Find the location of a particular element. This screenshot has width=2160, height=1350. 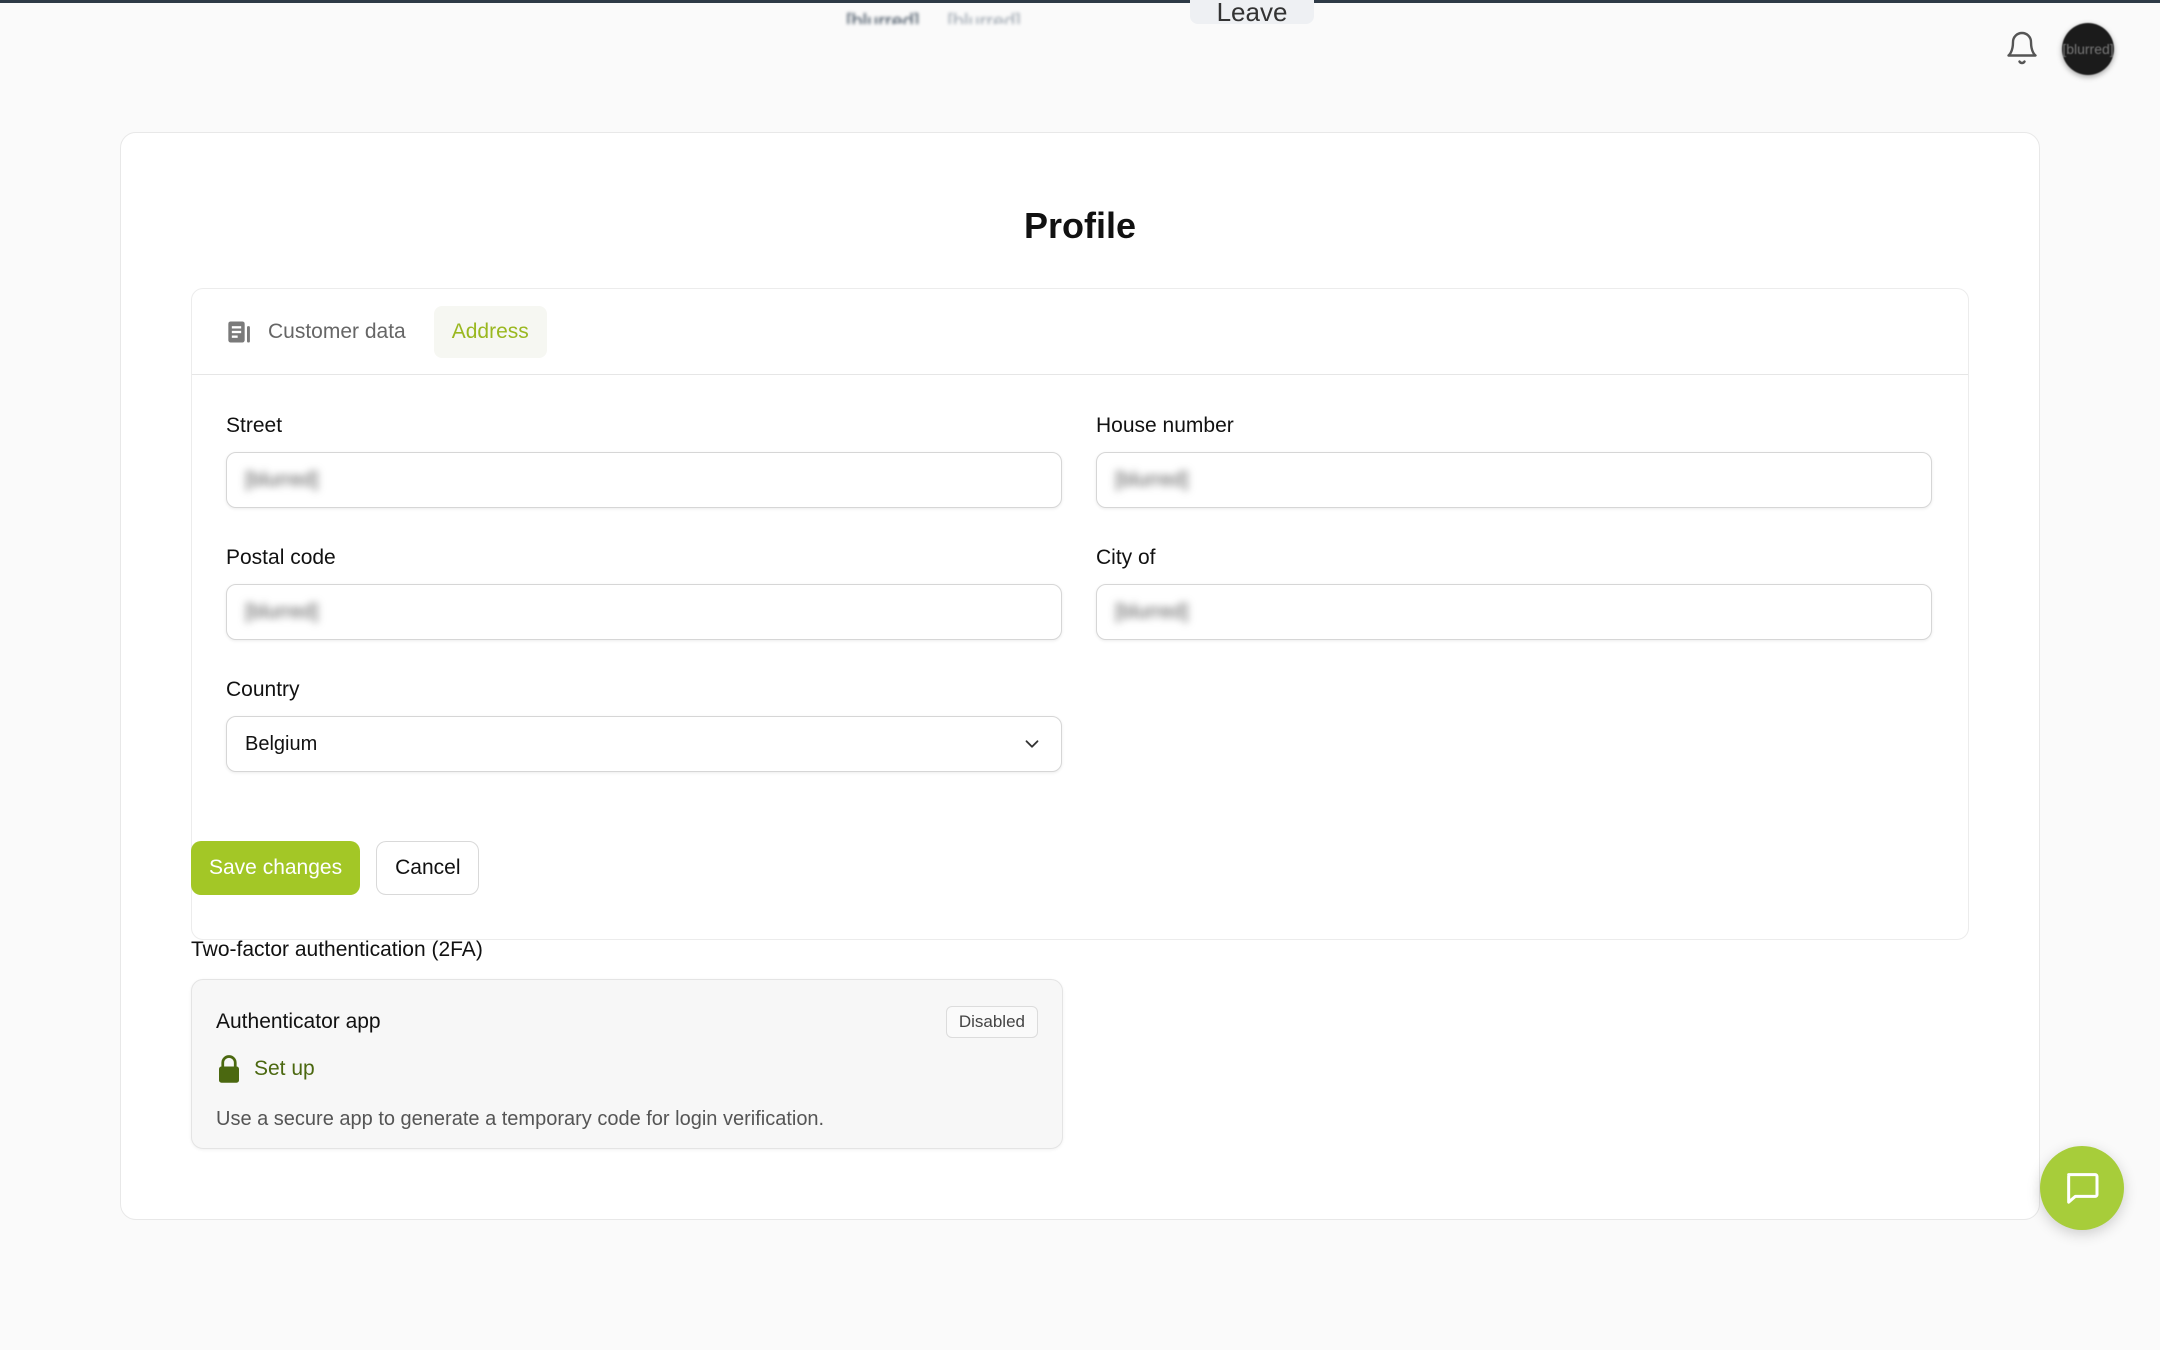

chevron-down-icon is located at coordinates (1032, 744).